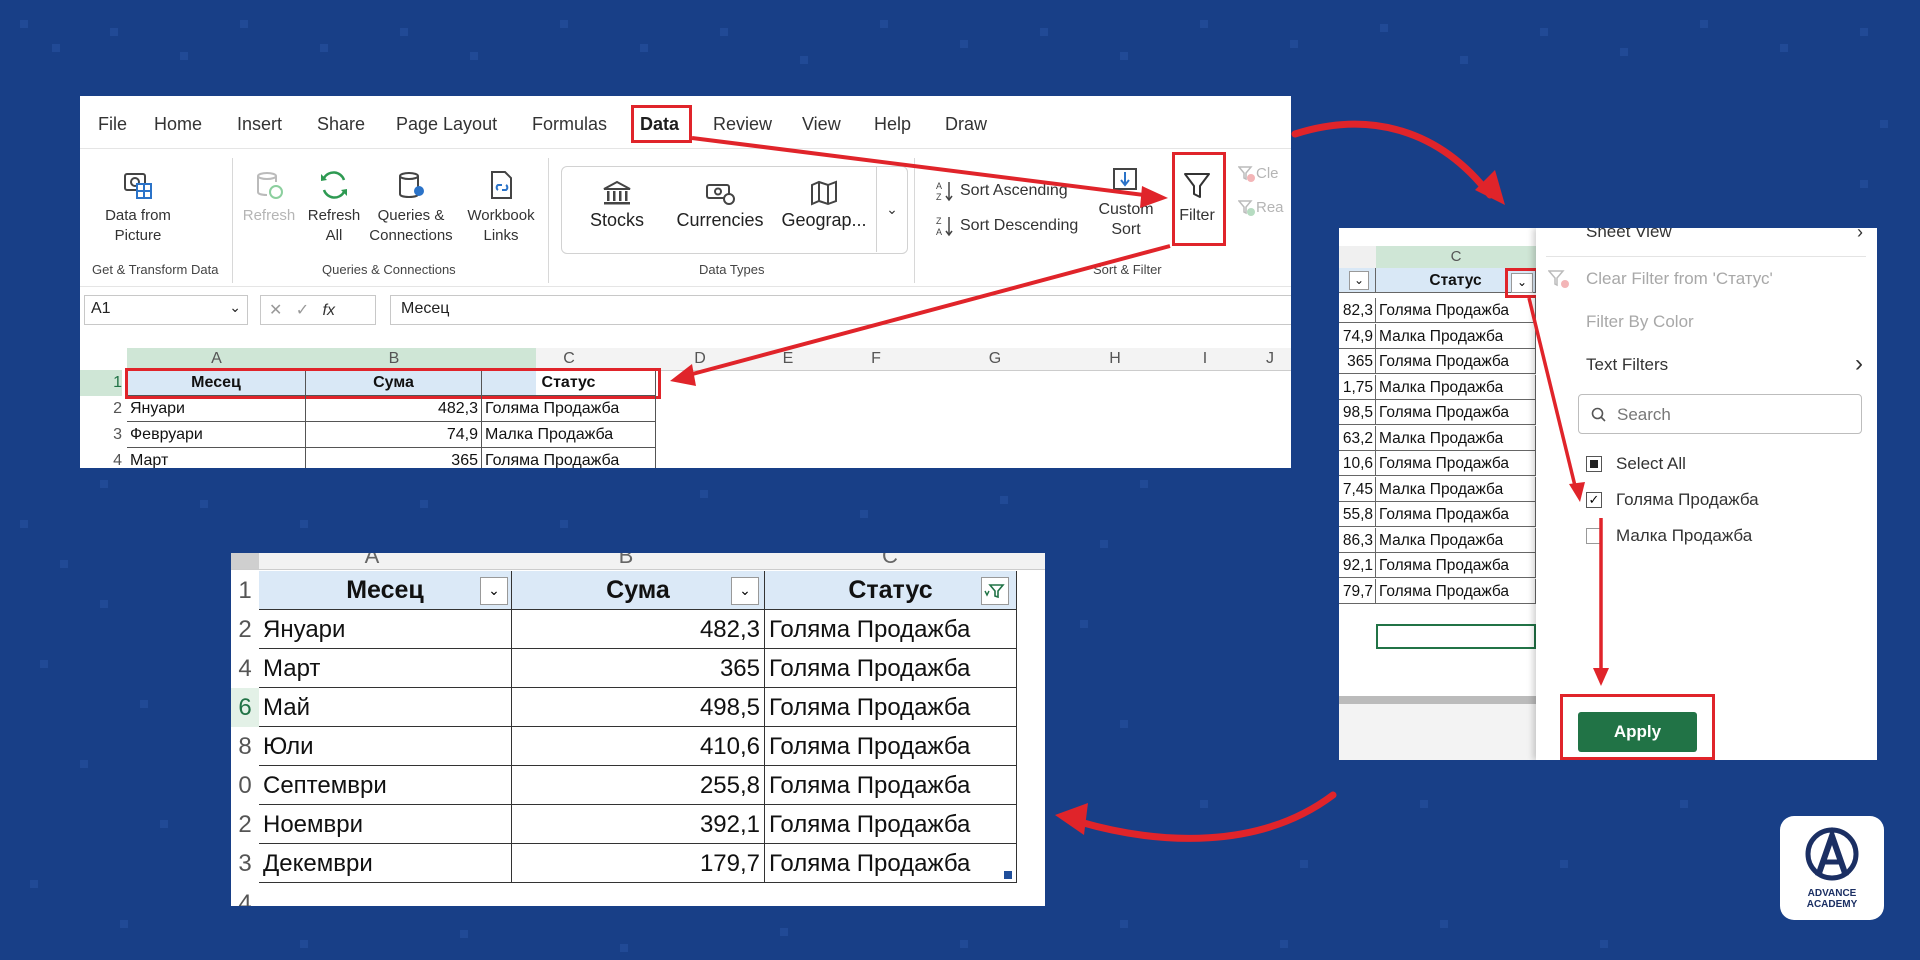 This screenshot has height=960, width=1920. What do you see at coordinates (245, 785) in the screenshot?
I see `row-number: 0` at bounding box center [245, 785].